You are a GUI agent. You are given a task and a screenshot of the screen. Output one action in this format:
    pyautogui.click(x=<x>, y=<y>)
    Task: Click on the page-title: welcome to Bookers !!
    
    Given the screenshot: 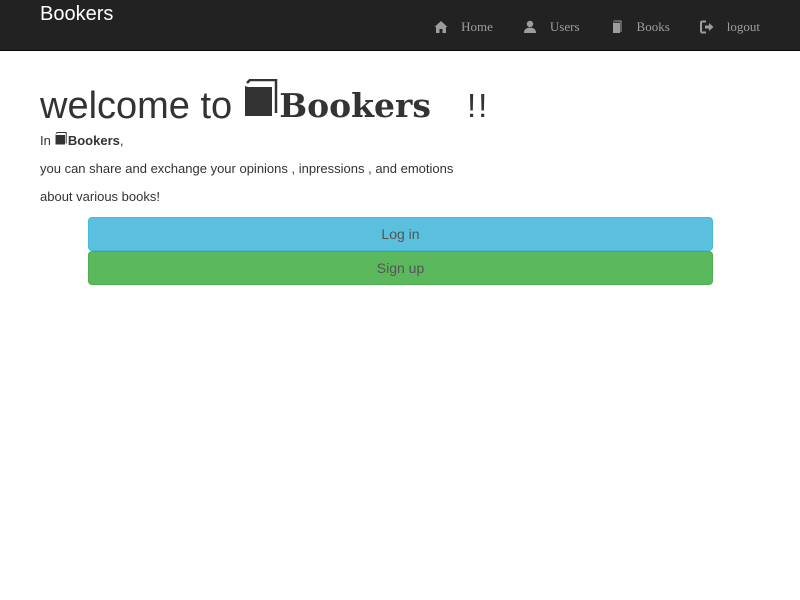 What is the action you would take?
    pyautogui.click(x=265, y=103)
    